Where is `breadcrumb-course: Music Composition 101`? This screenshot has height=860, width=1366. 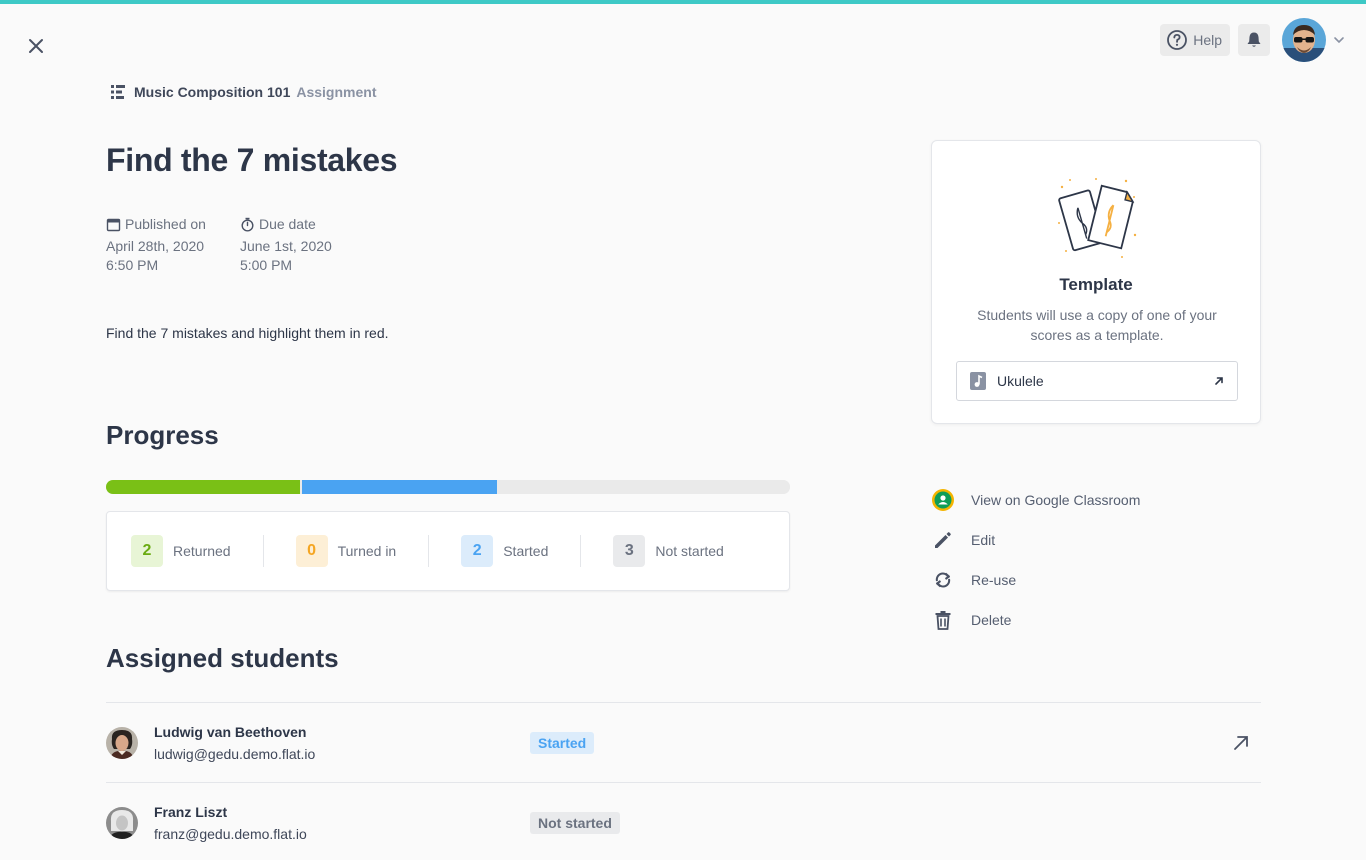
breadcrumb-course: Music Composition 101 is located at coordinates (212, 92).